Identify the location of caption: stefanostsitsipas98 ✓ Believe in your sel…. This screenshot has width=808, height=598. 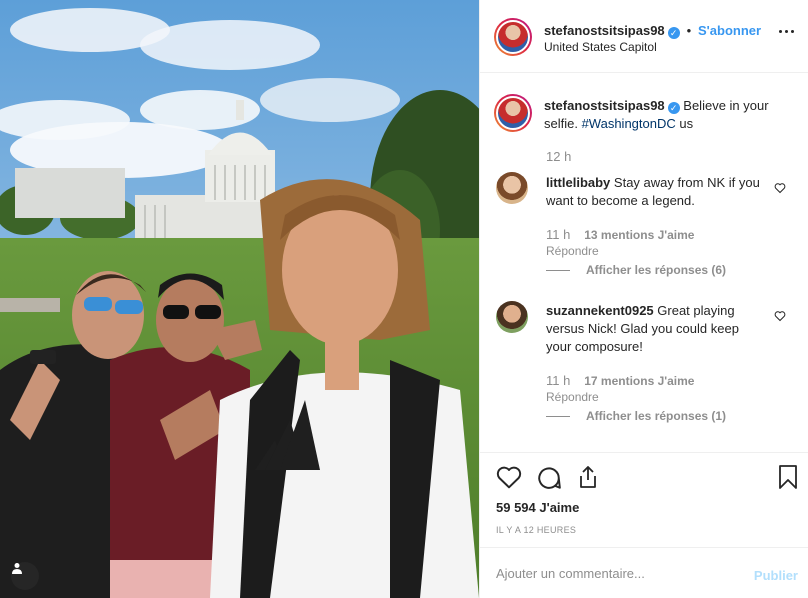
(664, 115).